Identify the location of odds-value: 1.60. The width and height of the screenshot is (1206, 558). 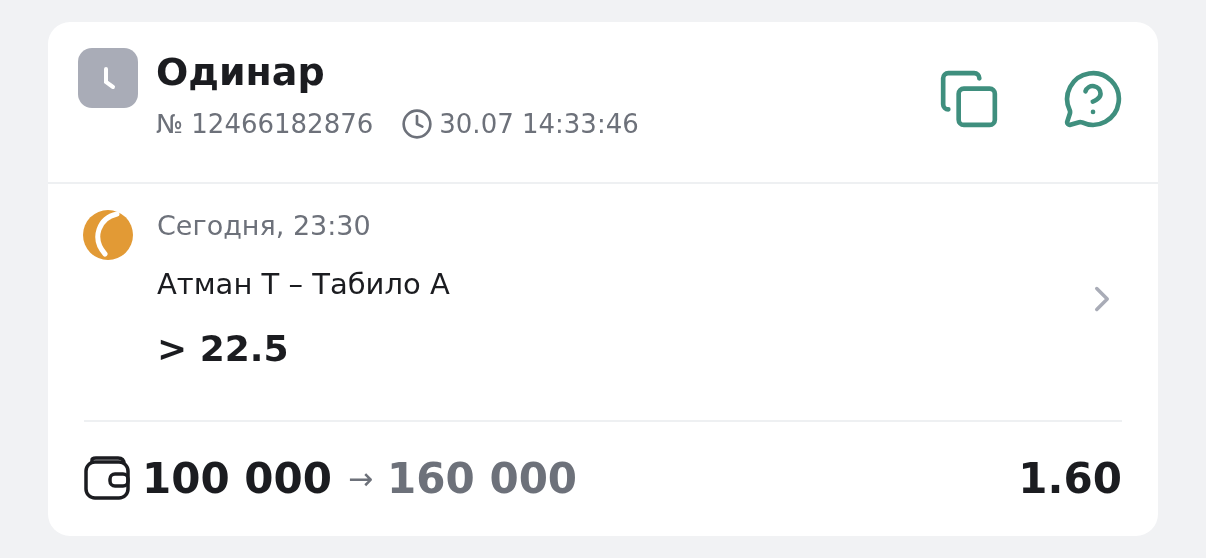
(1070, 478).